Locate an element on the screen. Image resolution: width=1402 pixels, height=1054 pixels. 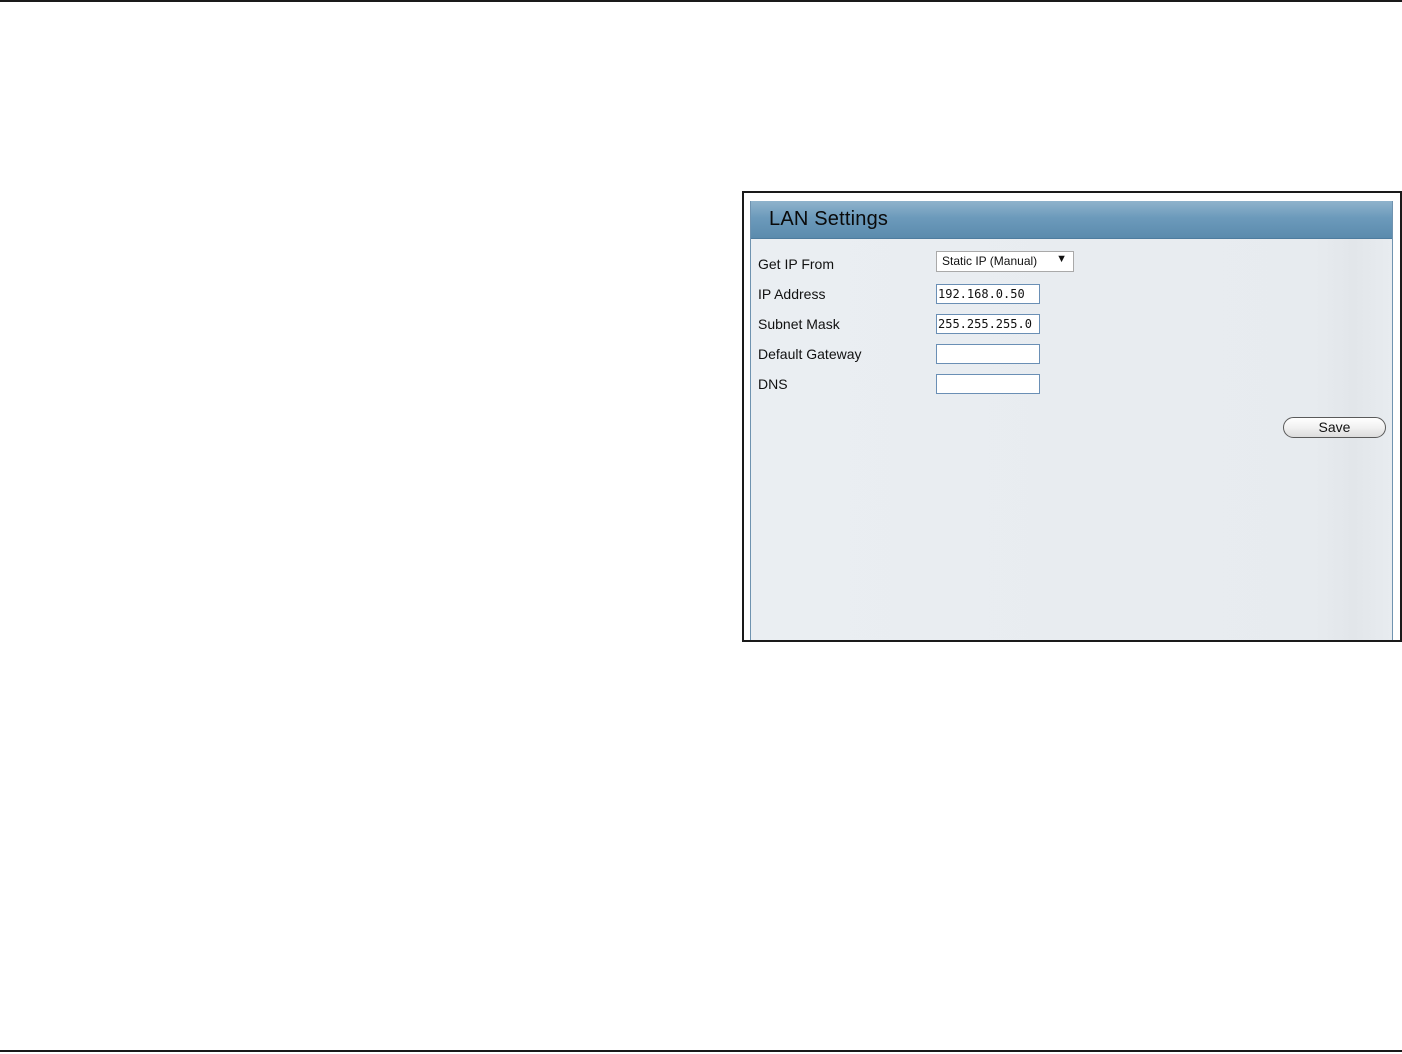
top-rule is located at coordinates (701, 1).